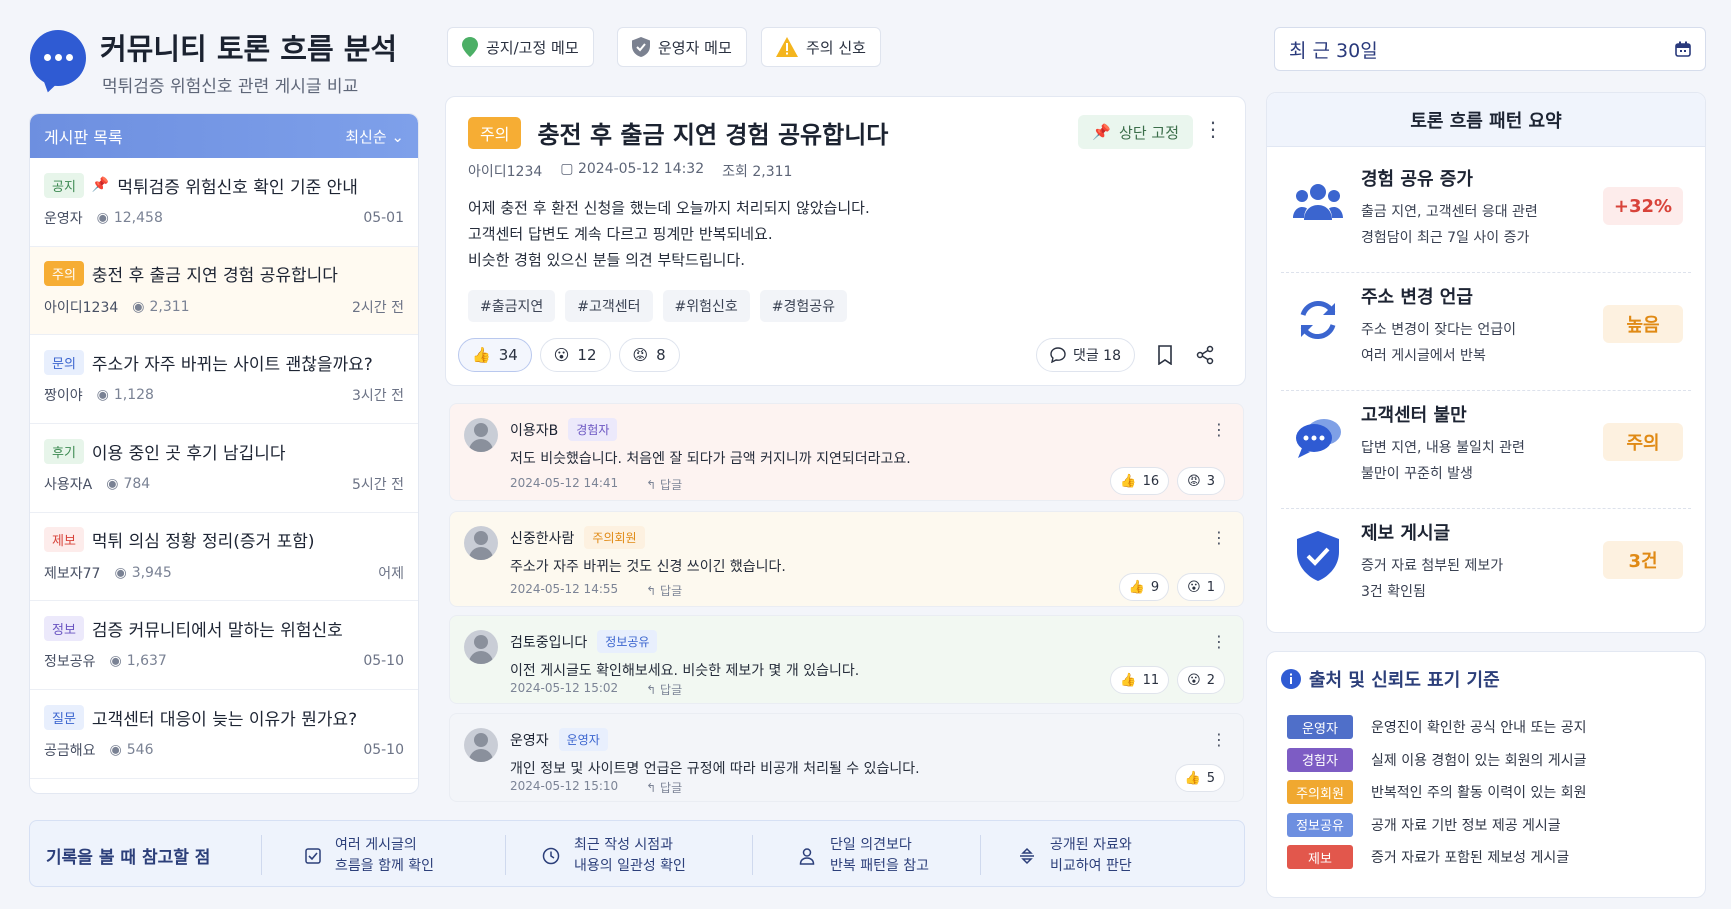  I want to click on pin-top-button: 📌 상단 고정, so click(1135, 132).